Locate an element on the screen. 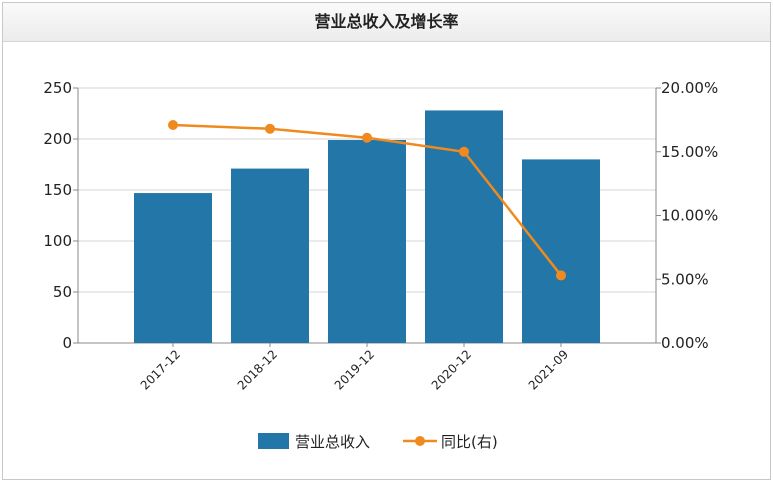 This screenshot has width=773, height=482. x-tick-label: 2019-12 is located at coordinates (354, 369).